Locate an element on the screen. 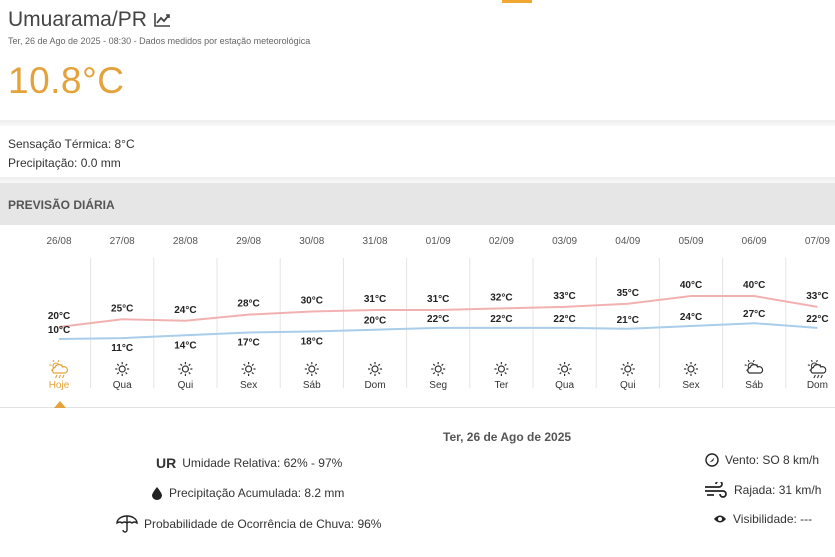  forecast-date: 06/09 is located at coordinates (754, 241).